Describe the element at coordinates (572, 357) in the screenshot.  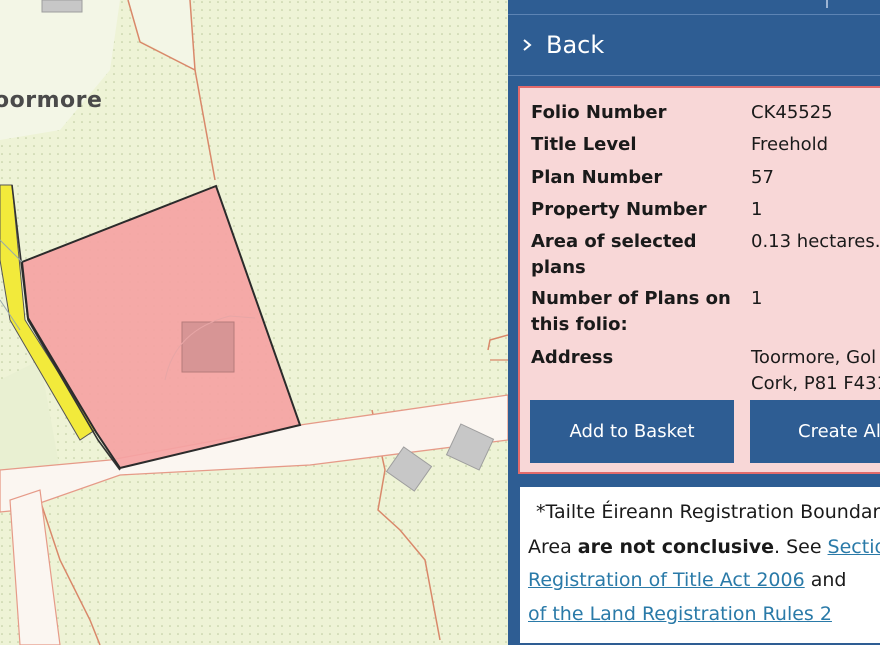
I see `detail-label: Address` at that location.